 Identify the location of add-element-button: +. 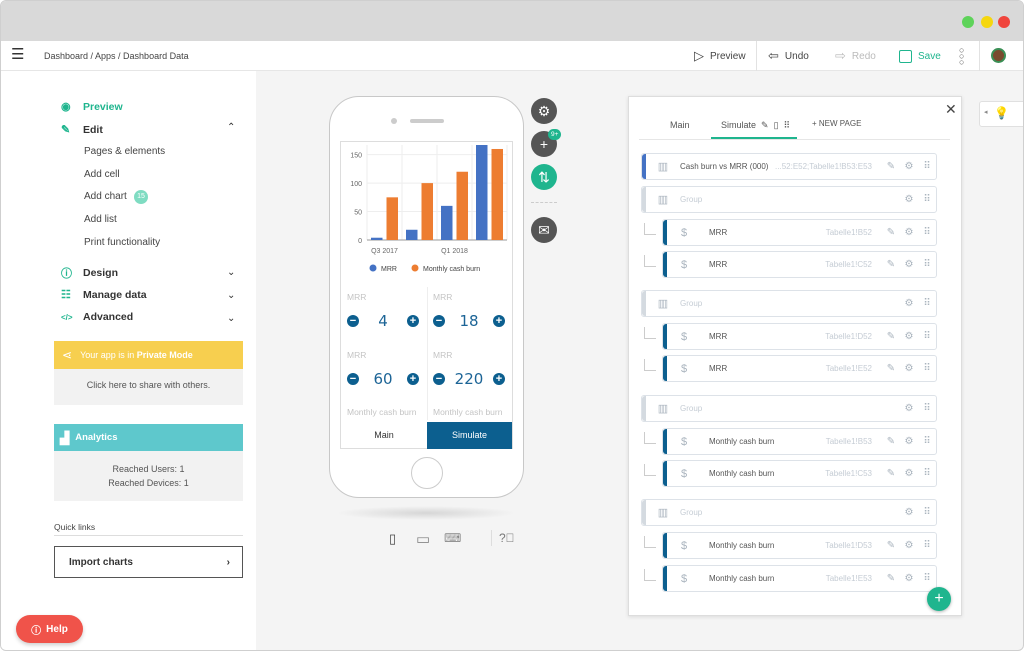
(939, 599).